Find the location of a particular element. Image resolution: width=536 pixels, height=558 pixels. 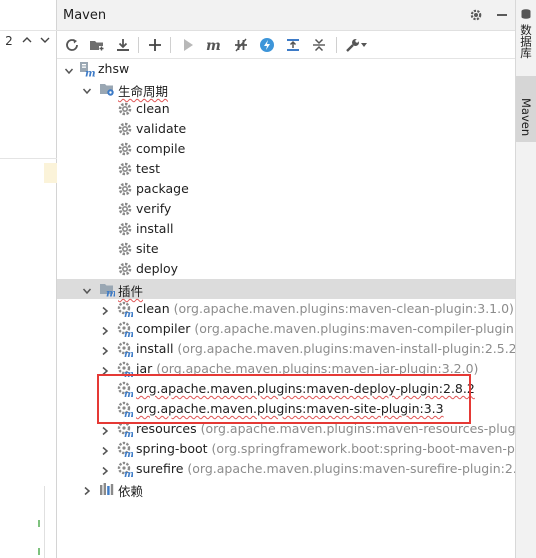

run-icon is located at coordinates (188, 45).